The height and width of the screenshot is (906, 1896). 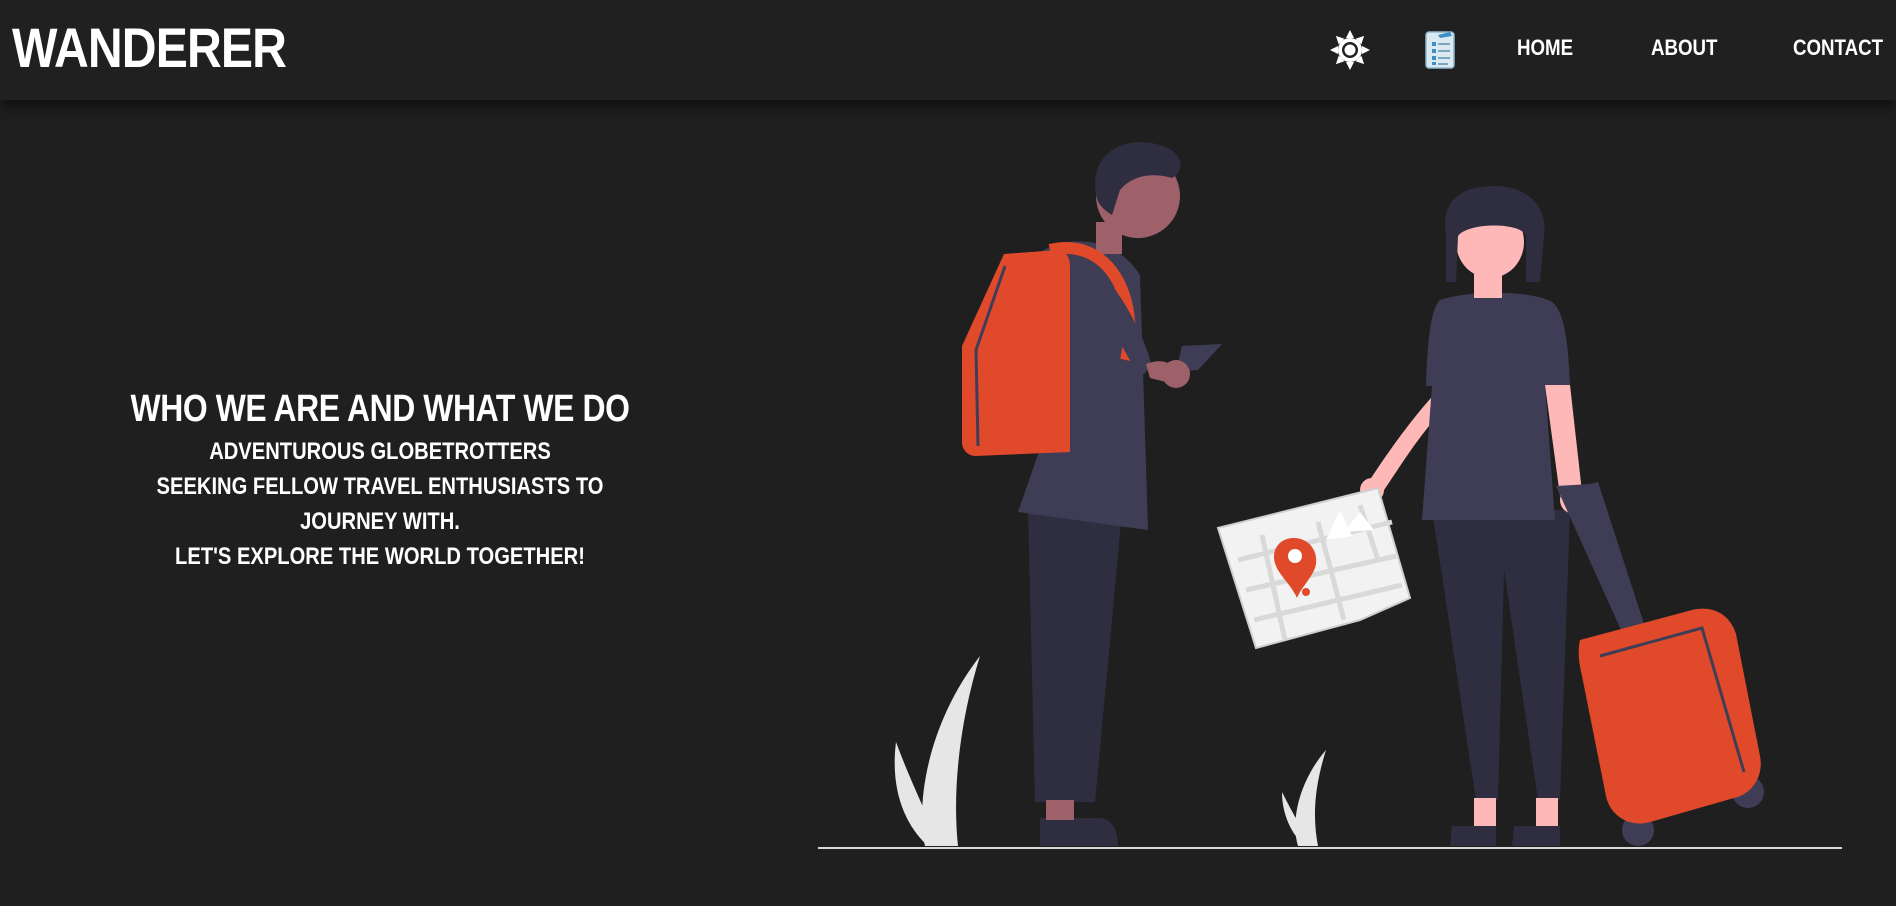 I want to click on man-figure, so click(x=1092, y=494).